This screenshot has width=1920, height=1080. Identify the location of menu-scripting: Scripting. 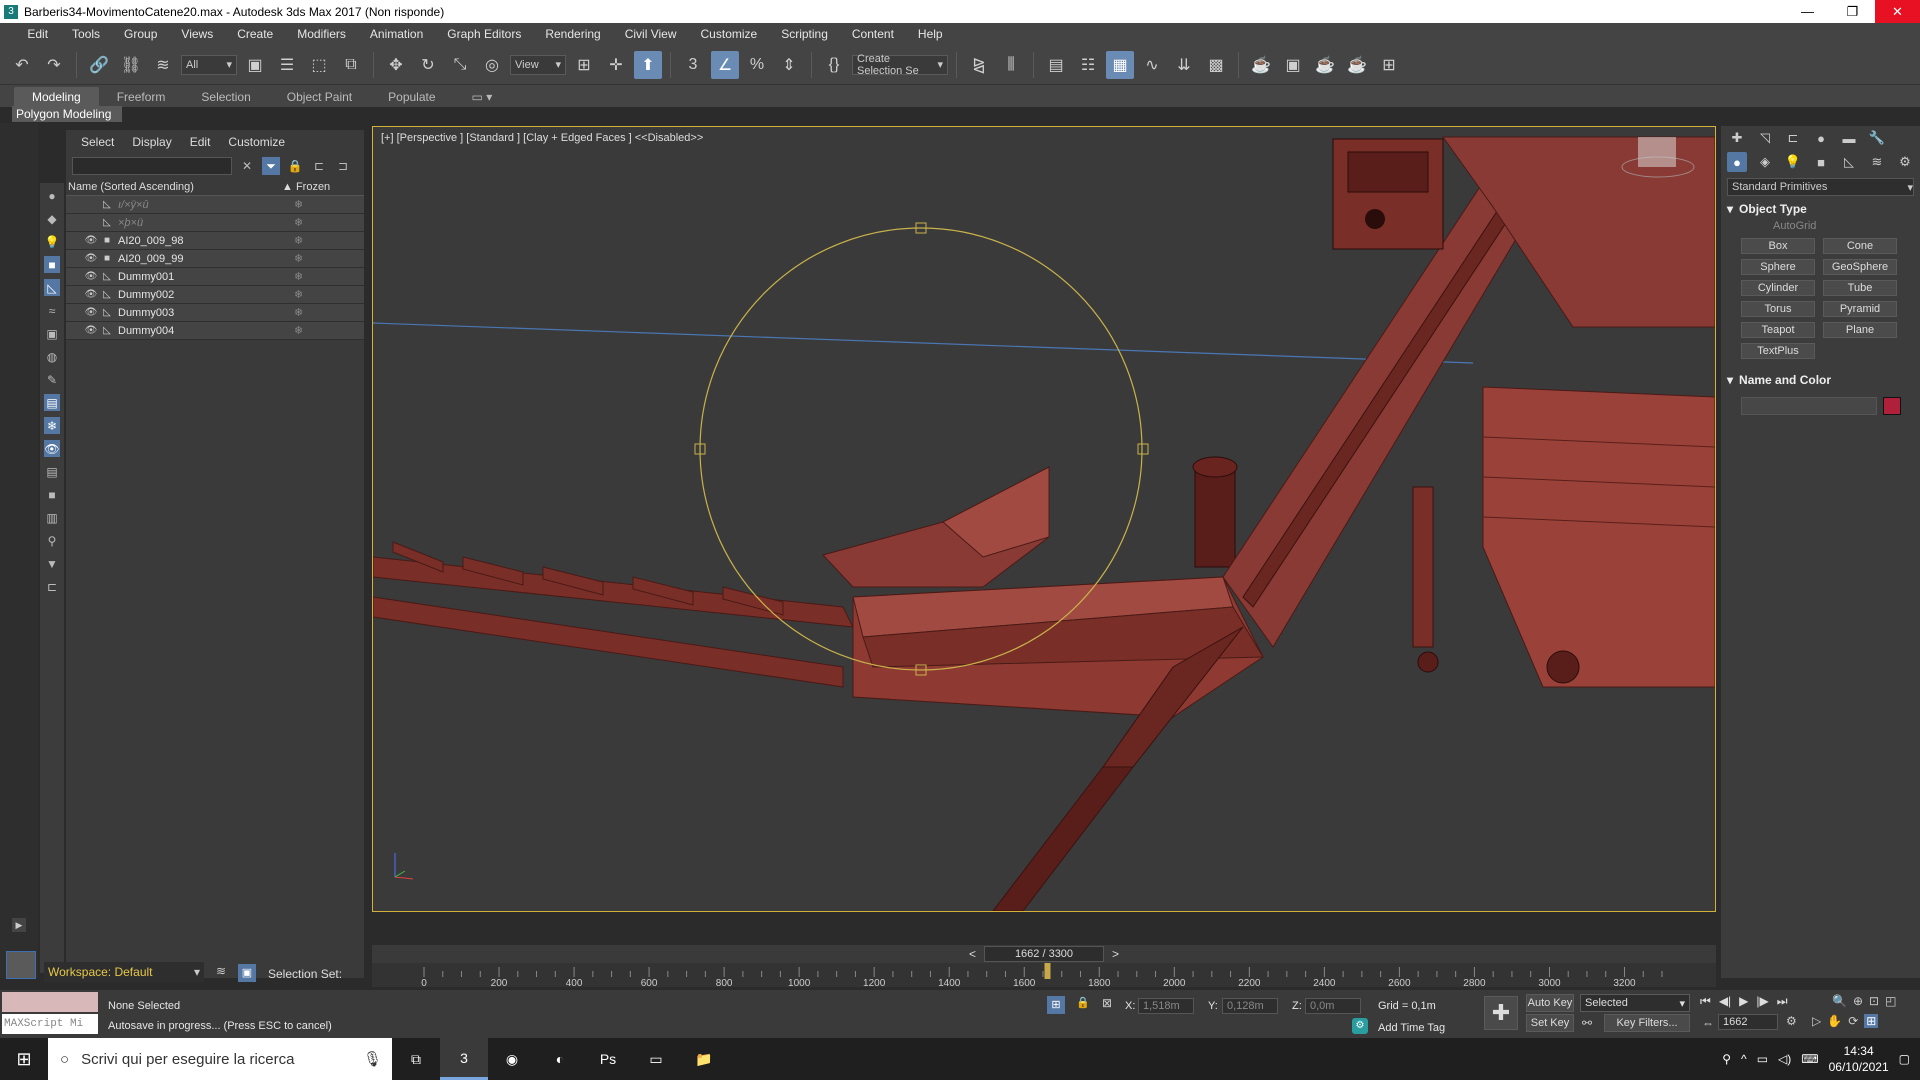
(804, 34).